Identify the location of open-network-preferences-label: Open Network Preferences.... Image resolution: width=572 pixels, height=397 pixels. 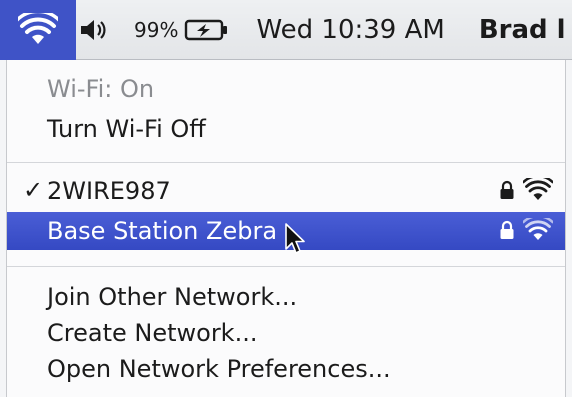
(219, 369).